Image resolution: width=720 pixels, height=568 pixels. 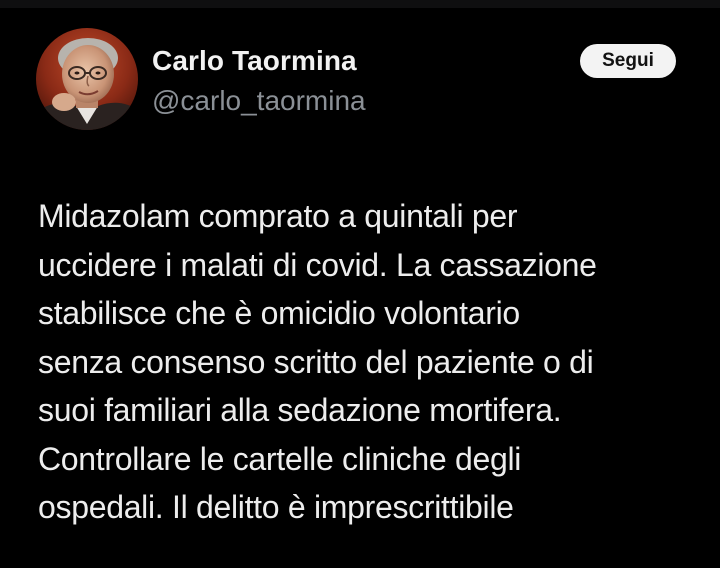 What do you see at coordinates (259, 61) in the screenshot?
I see `display-name: Carlo Taormina` at bounding box center [259, 61].